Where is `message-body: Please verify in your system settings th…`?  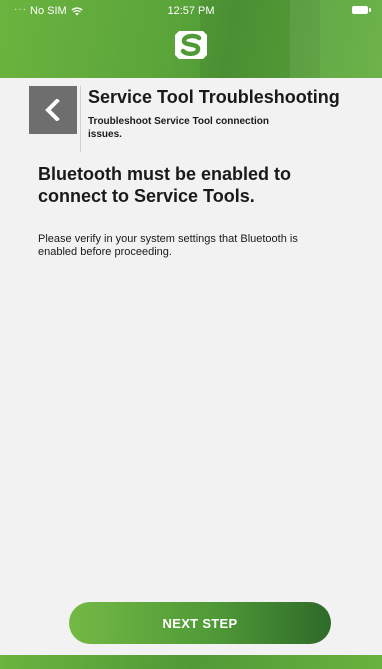 message-body: Please verify in your system settings th… is located at coordinates (168, 245).